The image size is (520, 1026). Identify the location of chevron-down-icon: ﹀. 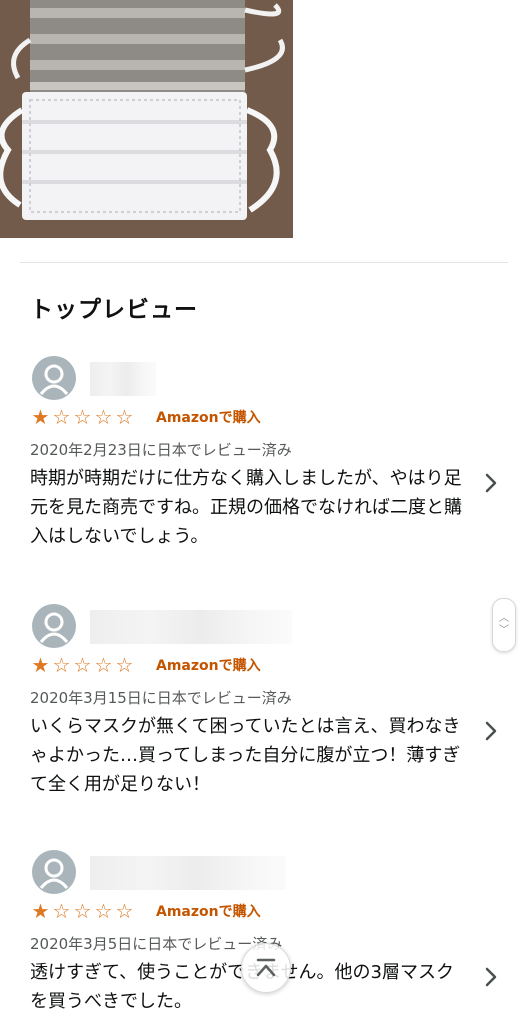
(504, 630).